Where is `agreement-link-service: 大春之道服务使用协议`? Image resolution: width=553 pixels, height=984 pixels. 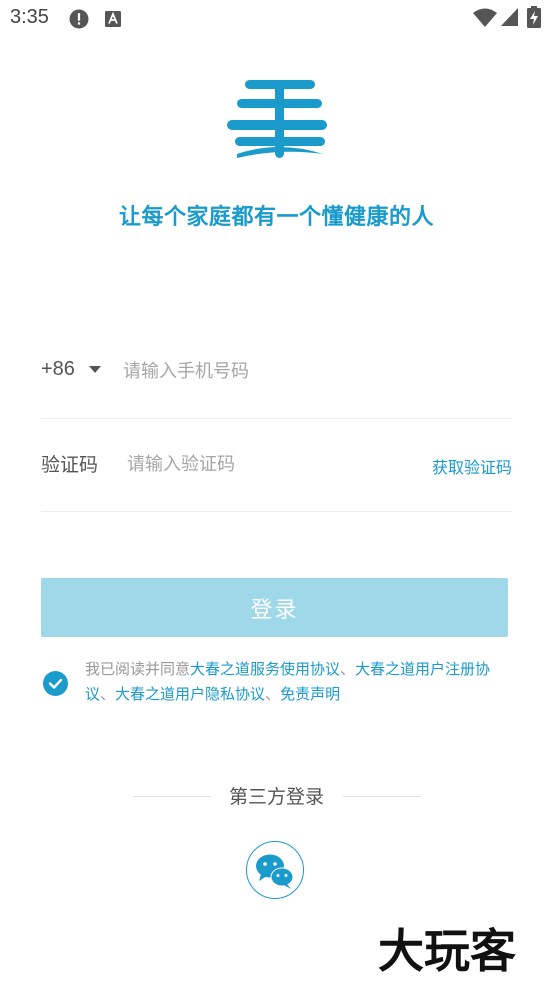
agreement-link-service: 大春之道服务使用协议 is located at coordinates (265, 669).